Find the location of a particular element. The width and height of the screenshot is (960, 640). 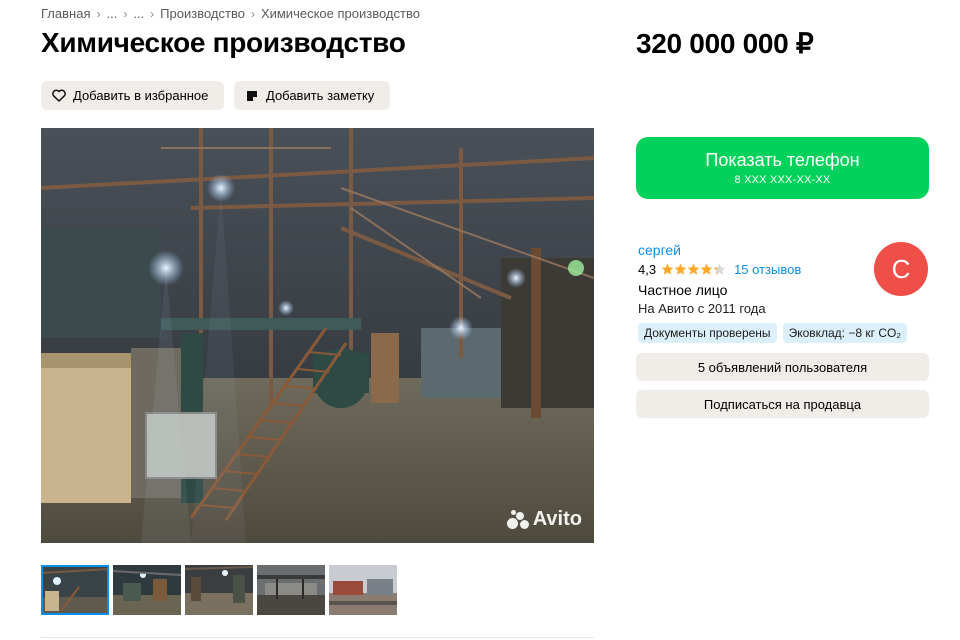

breadcrumb-category: Производство is located at coordinates (202, 13).